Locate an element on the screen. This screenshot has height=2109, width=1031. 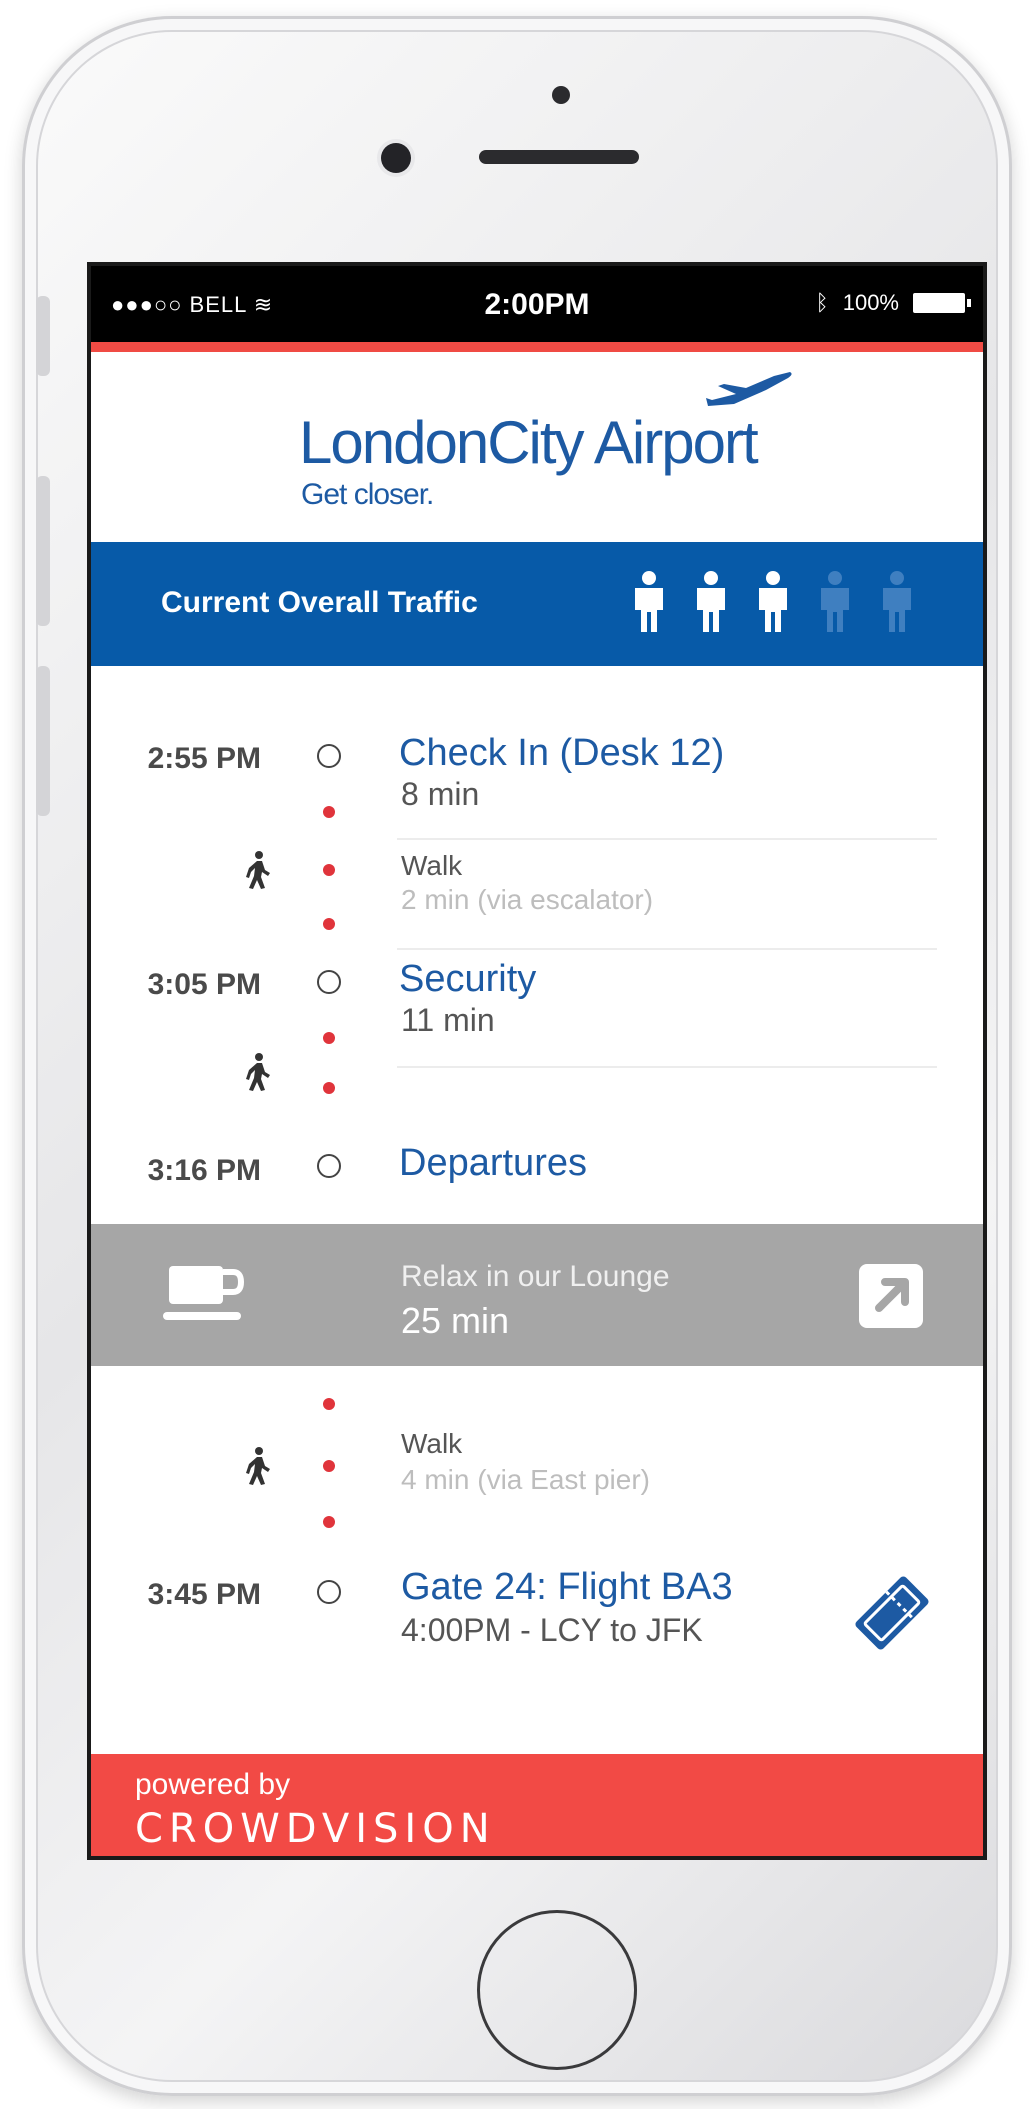
gate-time: 3:45 PM is located at coordinates (204, 1594).